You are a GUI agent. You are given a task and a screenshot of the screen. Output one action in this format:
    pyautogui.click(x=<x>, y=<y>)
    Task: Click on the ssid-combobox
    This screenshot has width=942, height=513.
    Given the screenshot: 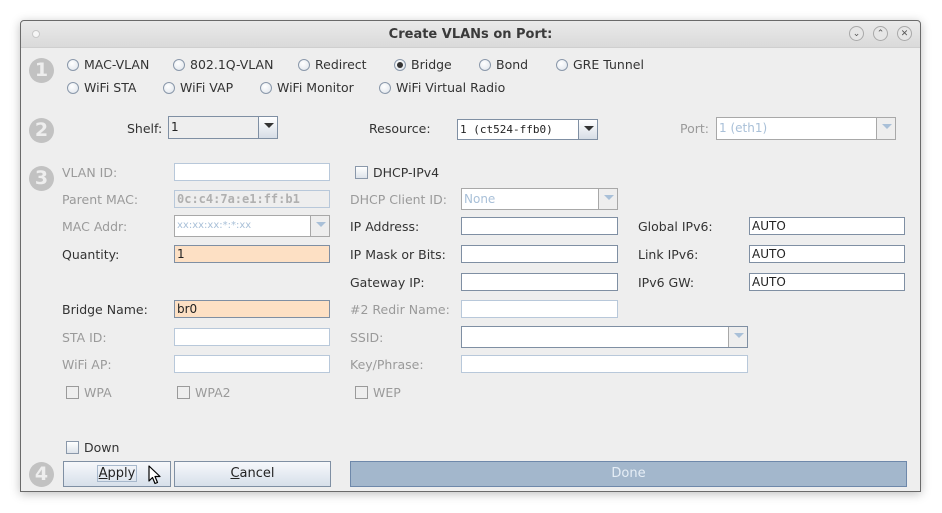 What is the action you would take?
    pyautogui.click(x=604, y=337)
    